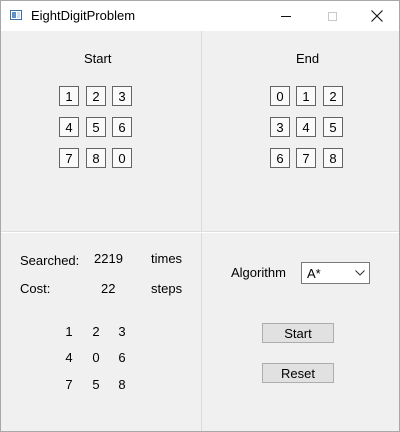  What do you see at coordinates (333, 158) in the screenshot?
I see `end-cell: 8` at bounding box center [333, 158].